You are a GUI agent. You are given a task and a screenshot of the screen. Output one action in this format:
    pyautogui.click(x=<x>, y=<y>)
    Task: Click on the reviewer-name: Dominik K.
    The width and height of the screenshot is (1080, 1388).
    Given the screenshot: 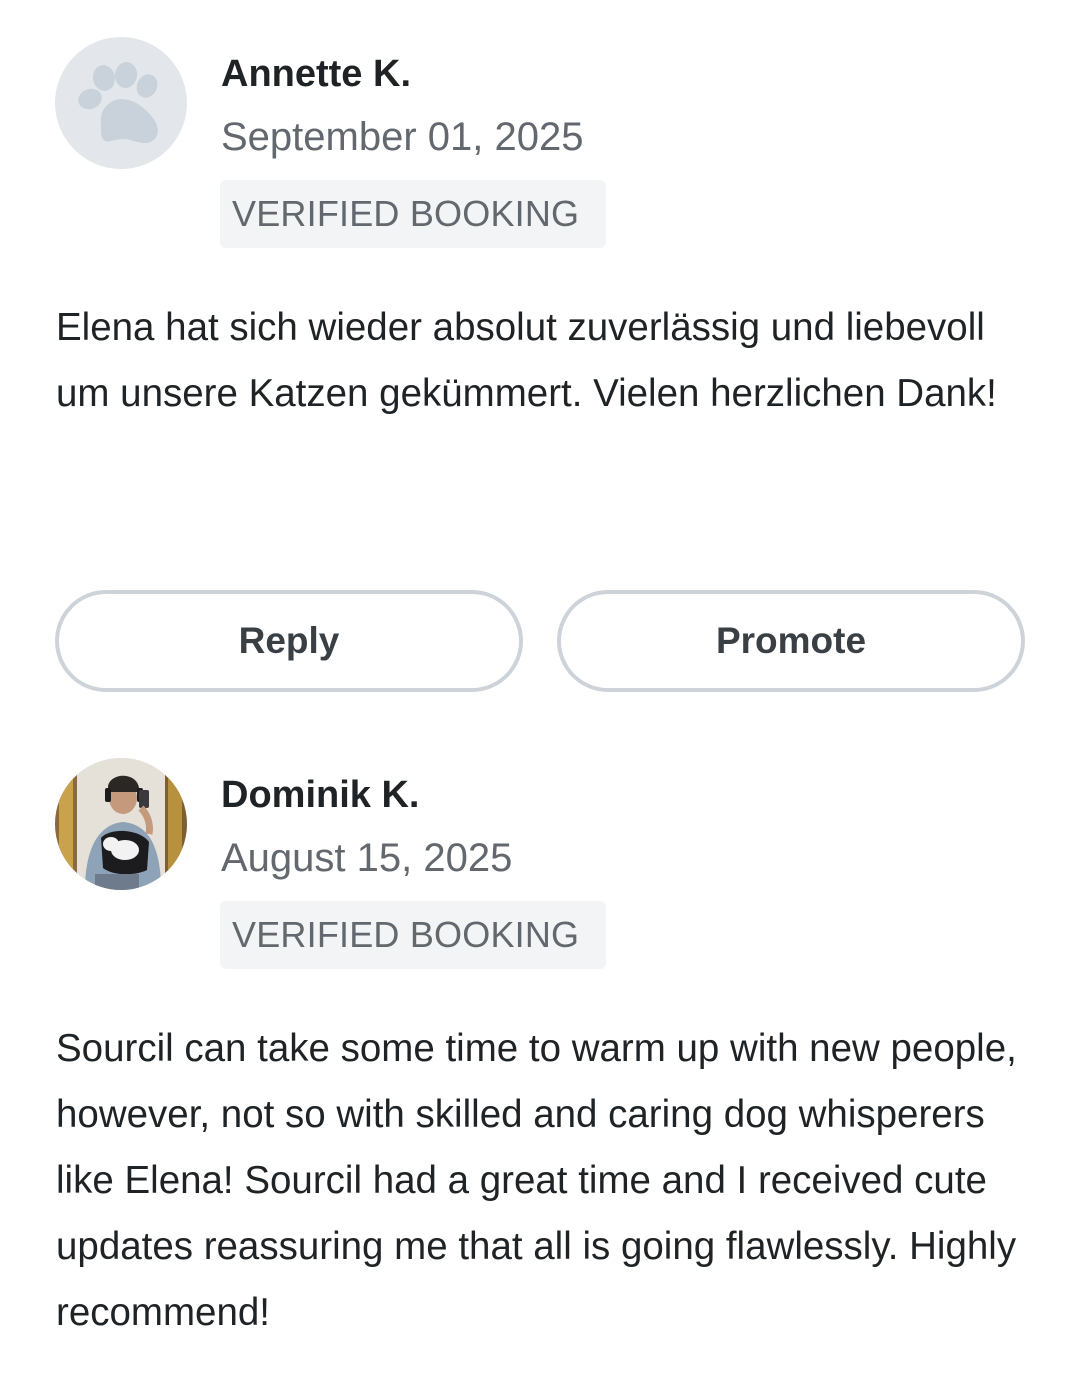 What is the action you would take?
    pyautogui.click(x=320, y=795)
    